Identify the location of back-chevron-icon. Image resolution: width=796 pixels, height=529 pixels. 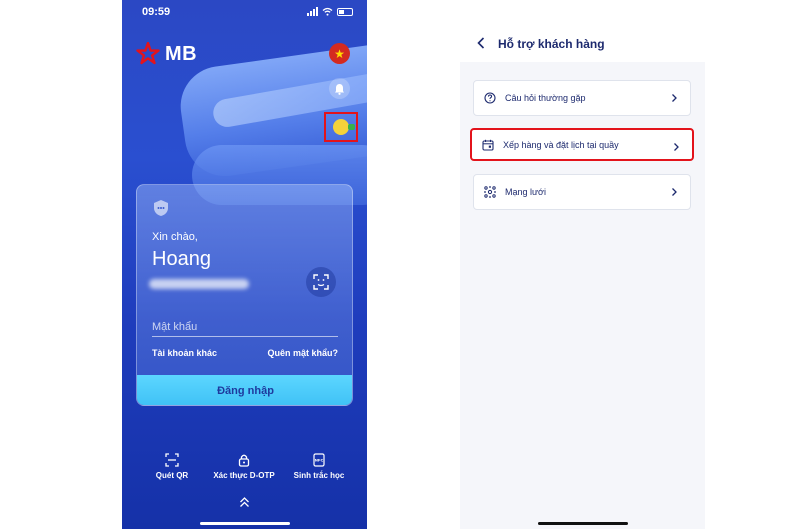
(481, 43).